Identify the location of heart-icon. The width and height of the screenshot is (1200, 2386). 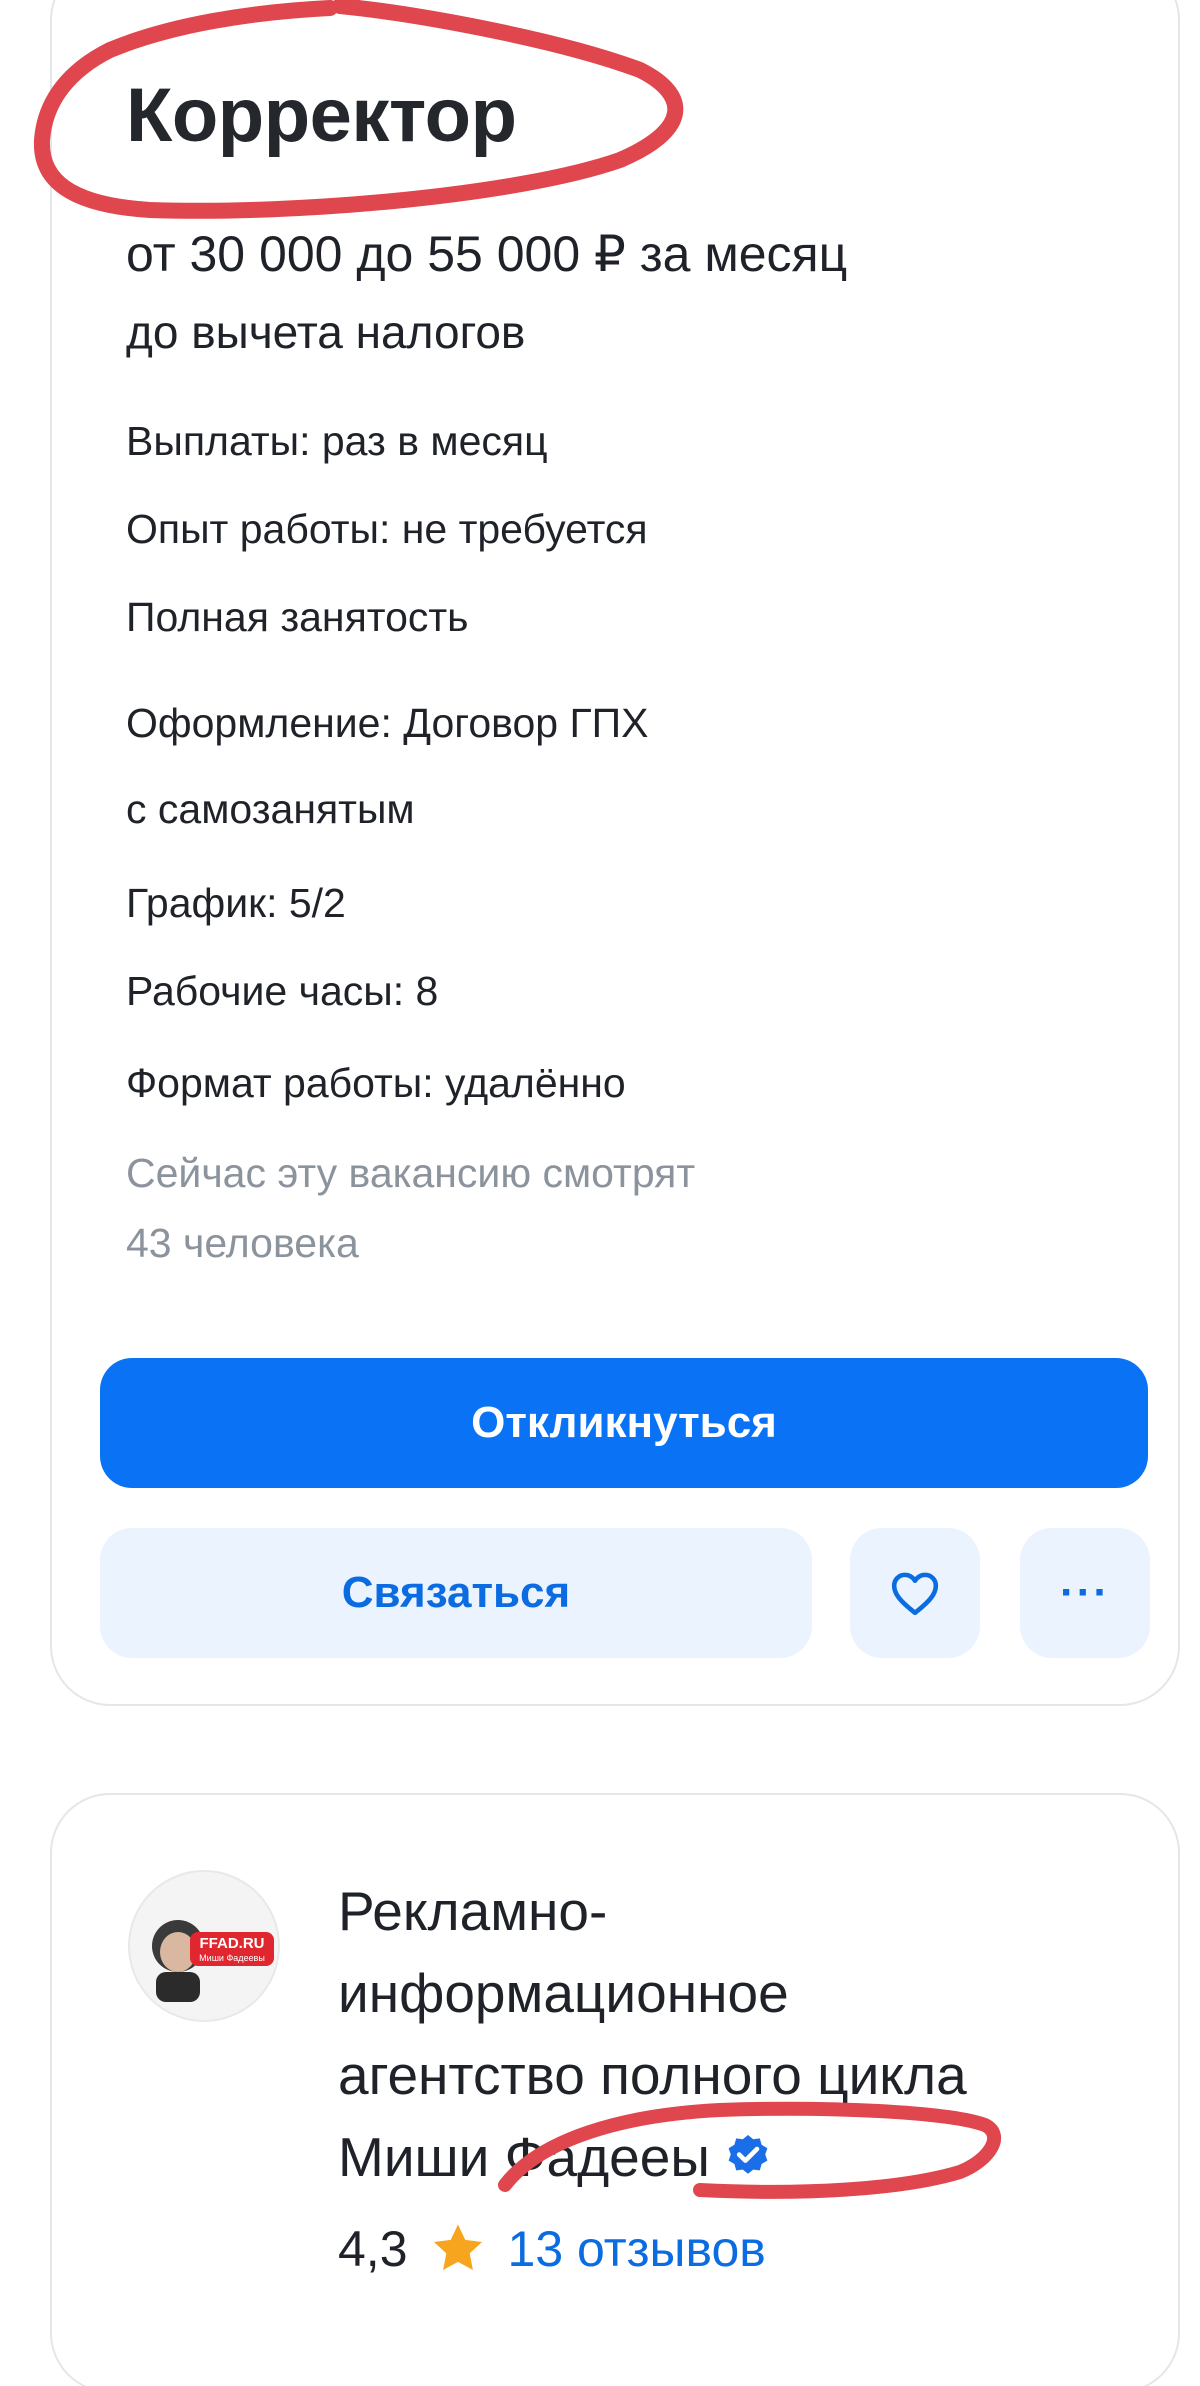
(915, 1594).